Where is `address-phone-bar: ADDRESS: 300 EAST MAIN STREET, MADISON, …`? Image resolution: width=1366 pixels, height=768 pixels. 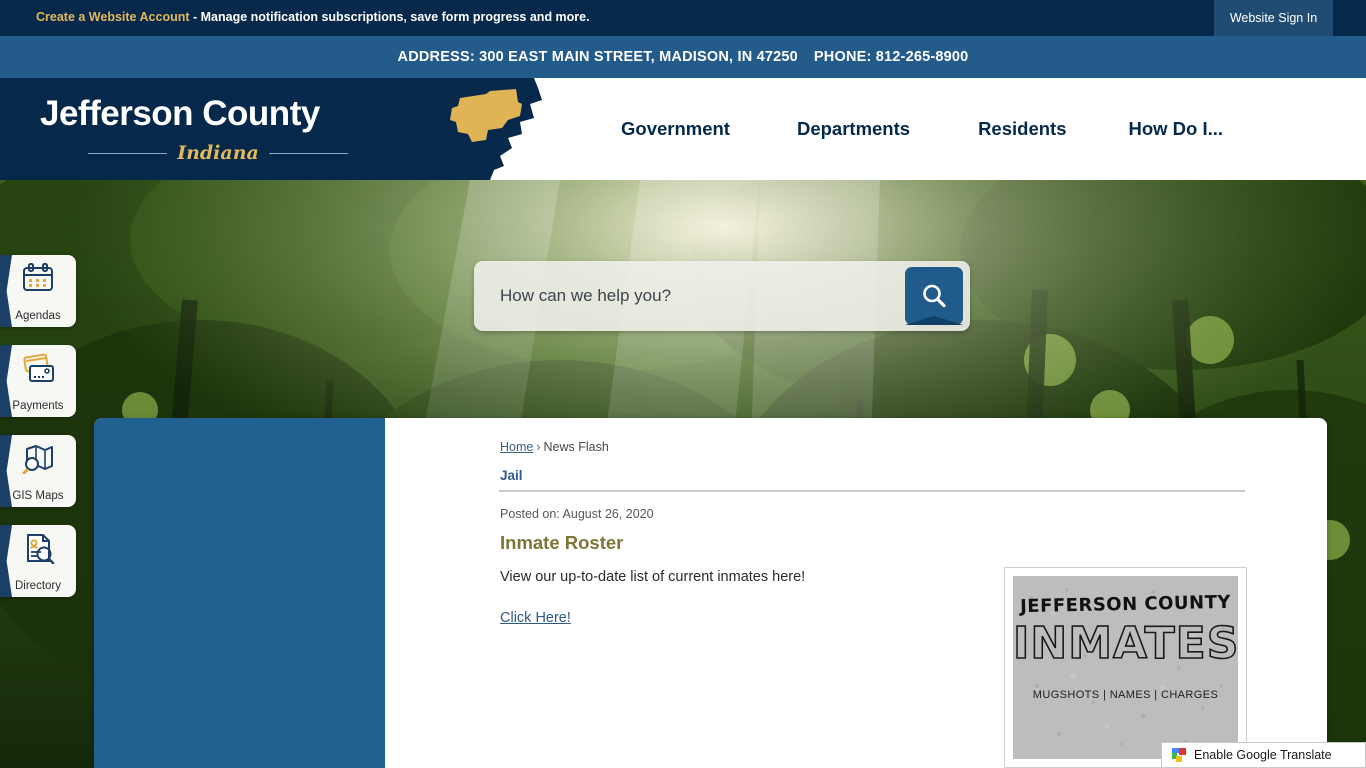 address-phone-bar: ADDRESS: 300 EAST MAIN STREET, MADISON, … is located at coordinates (683, 57).